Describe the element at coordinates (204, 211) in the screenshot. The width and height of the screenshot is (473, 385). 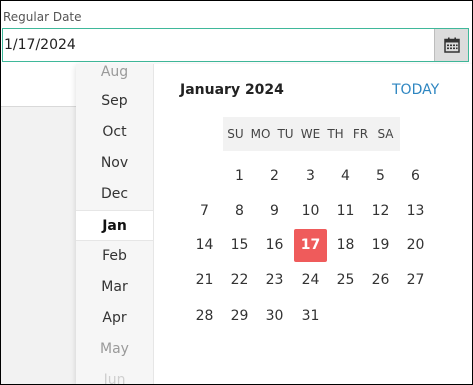
I see `day-7: 7` at that location.